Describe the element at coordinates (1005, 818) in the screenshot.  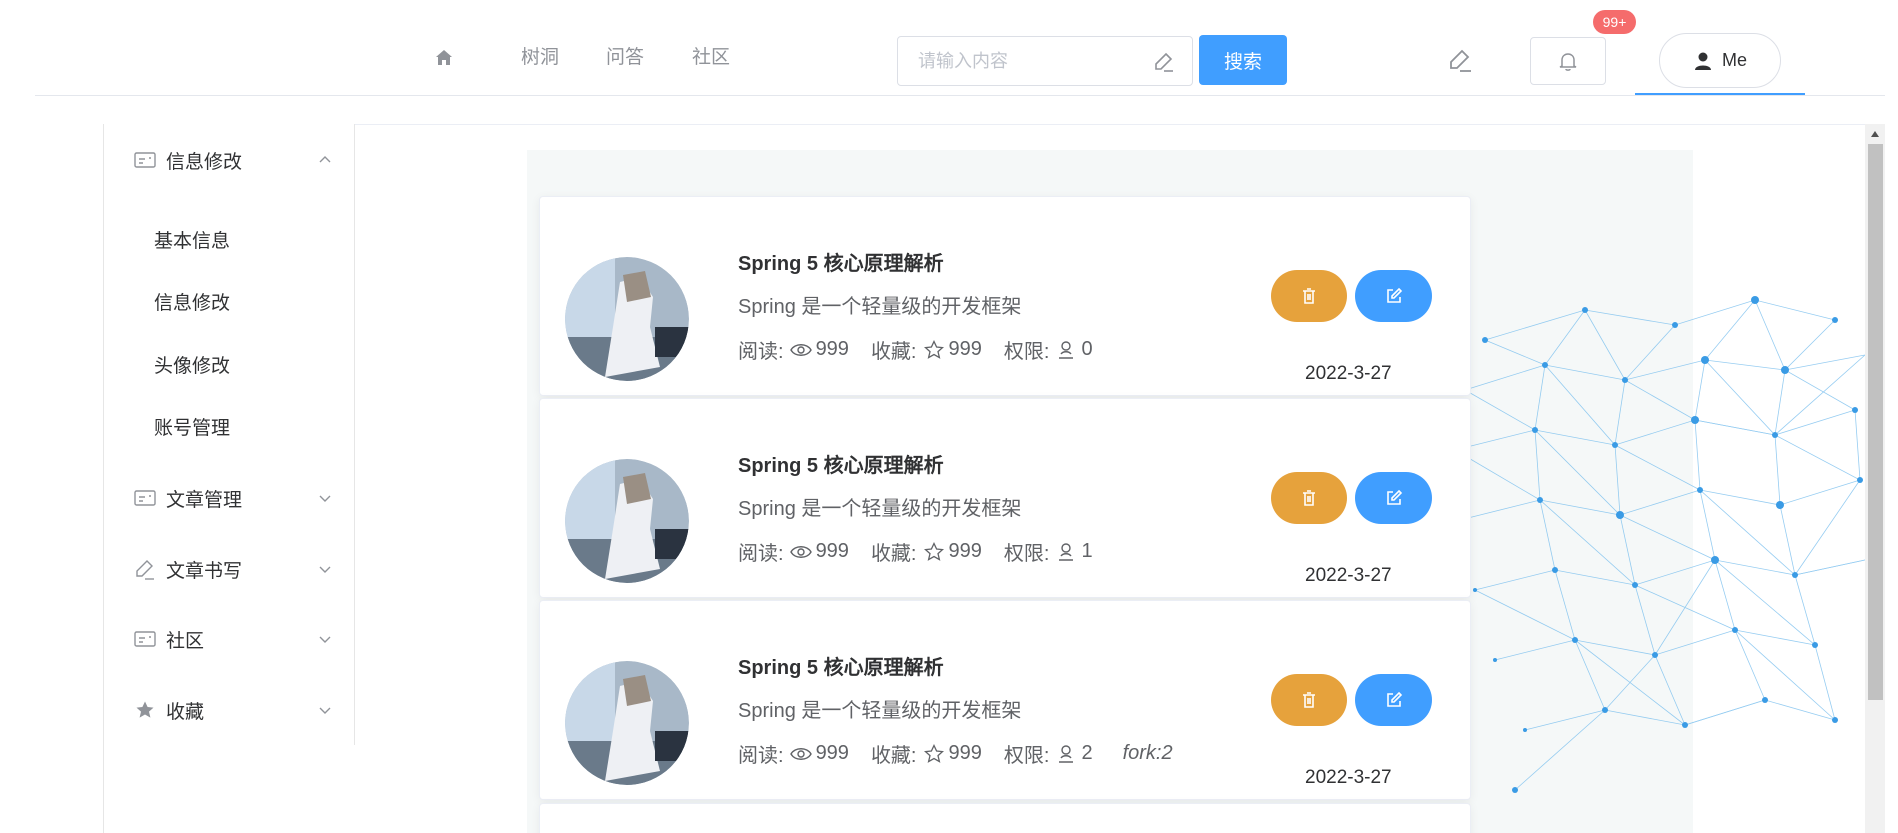
I see `article-card-partial` at that location.